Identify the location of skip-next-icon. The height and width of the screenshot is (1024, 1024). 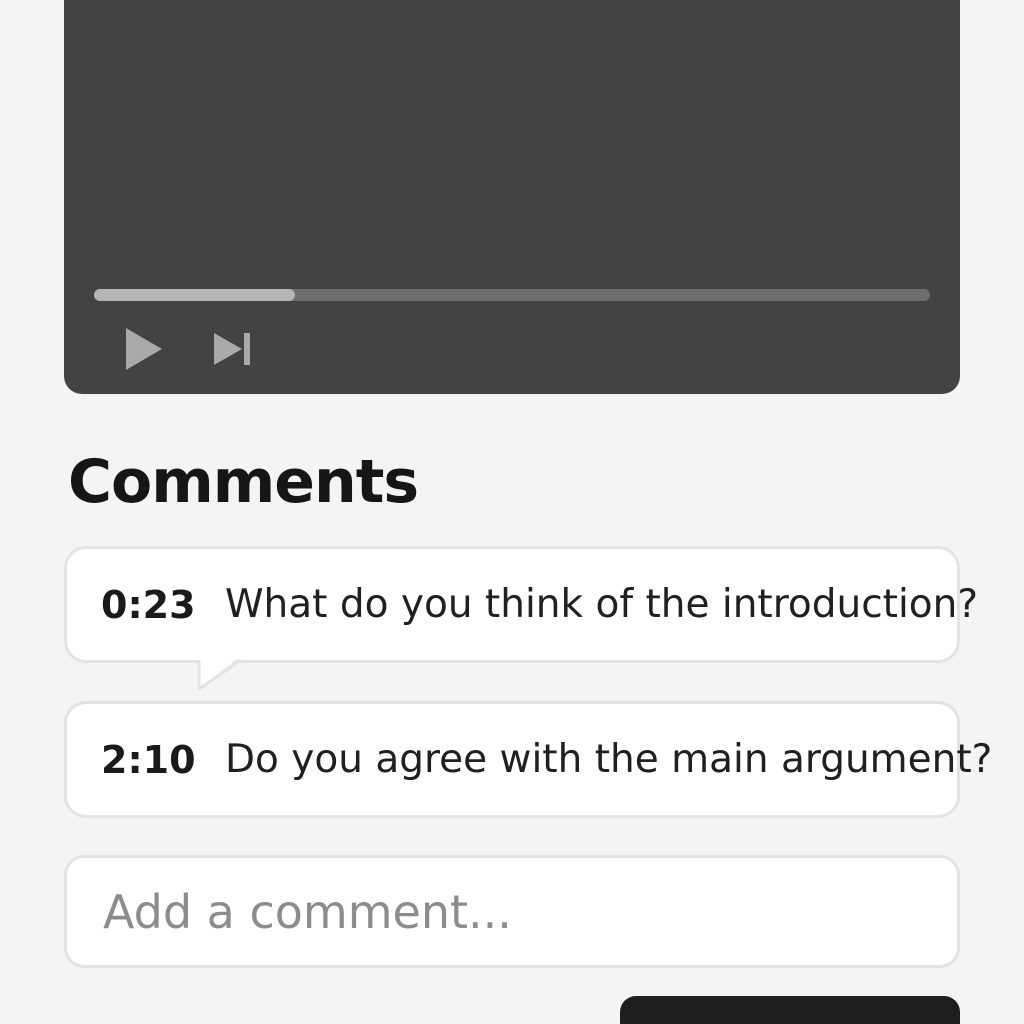
(234, 349).